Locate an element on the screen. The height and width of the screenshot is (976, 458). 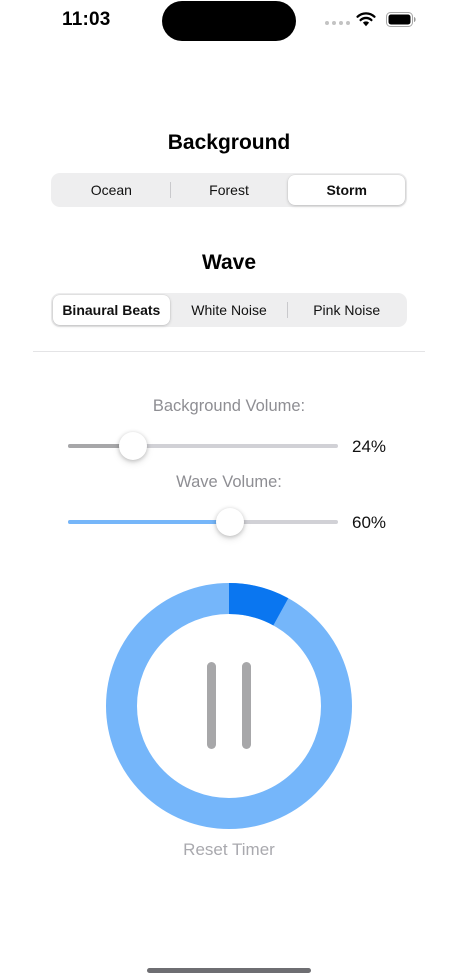
wave-volume-label: Wave Volume: is located at coordinates (229, 482).